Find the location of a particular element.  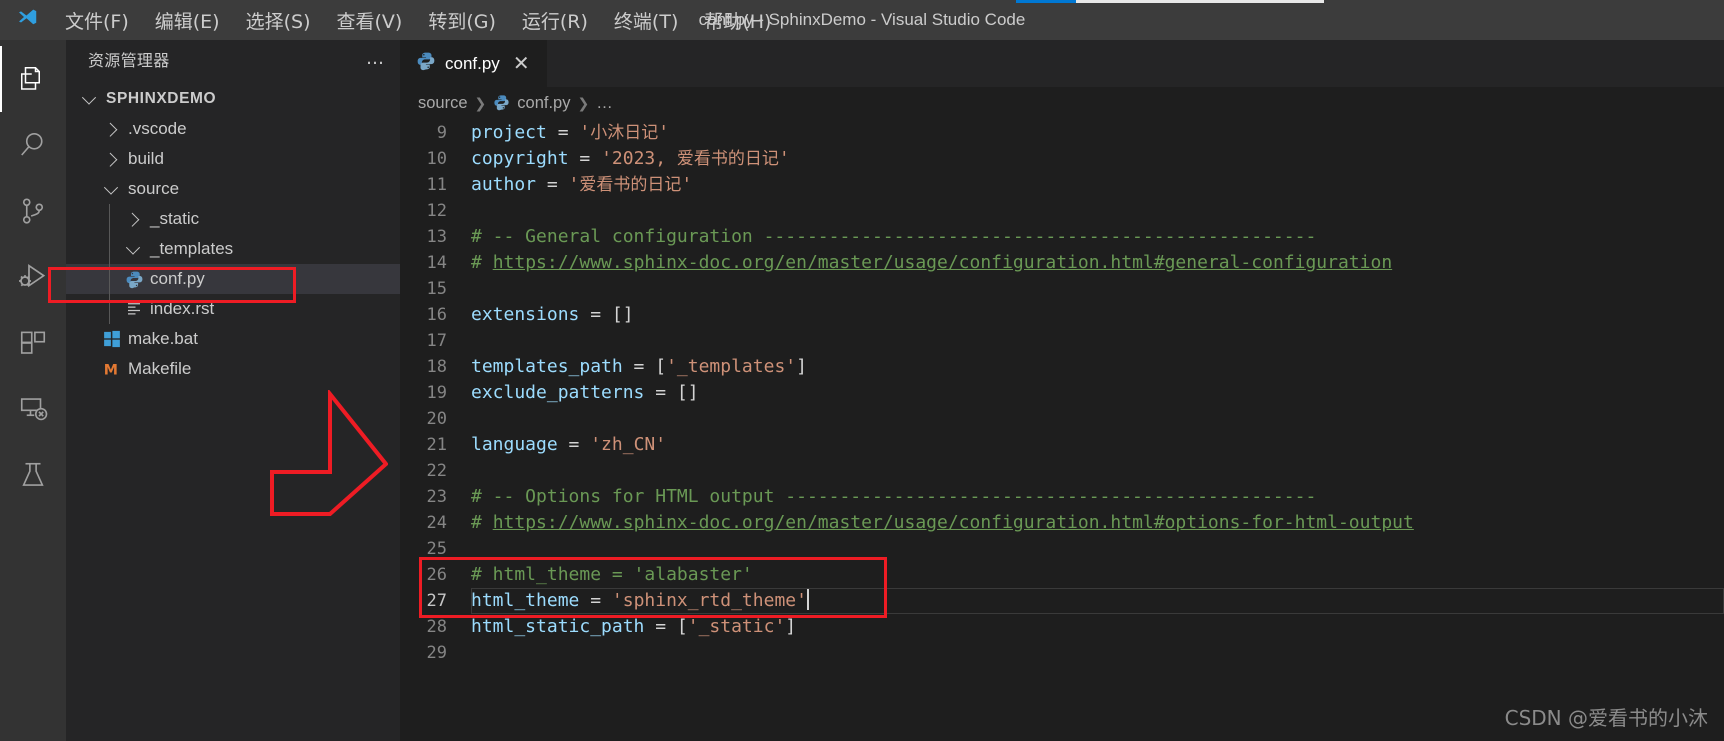

code-line-text: extensions = [] is located at coordinates (552, 315).